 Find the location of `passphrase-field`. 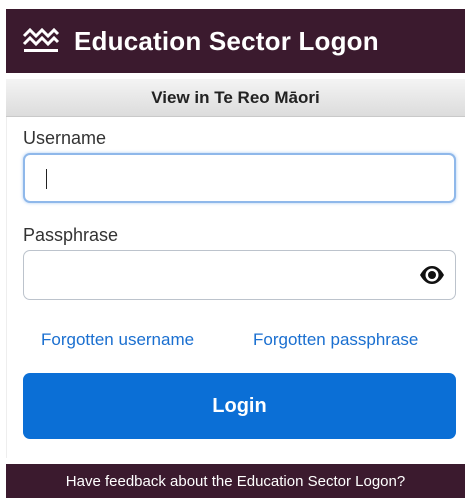

passphrase-field is located at coordinates (239, 275).